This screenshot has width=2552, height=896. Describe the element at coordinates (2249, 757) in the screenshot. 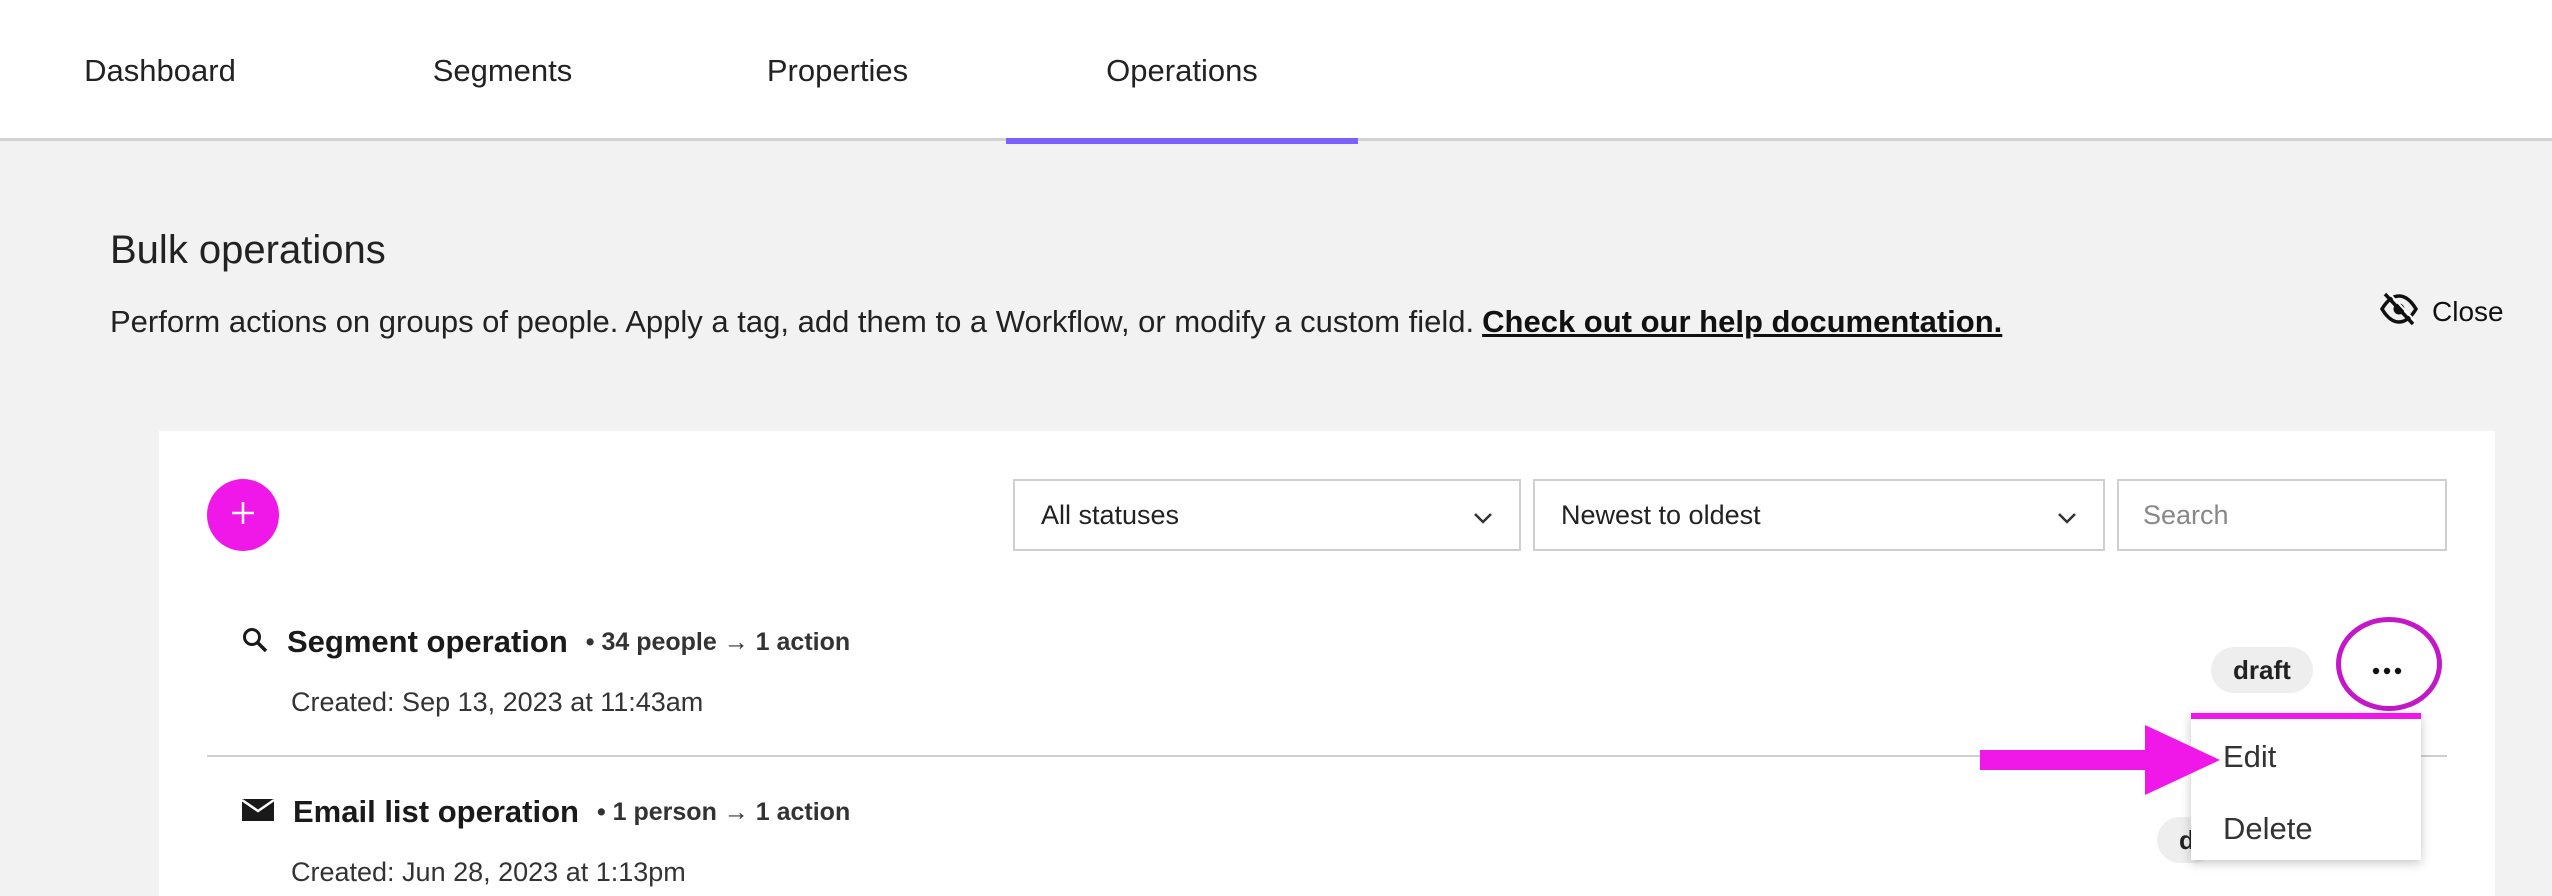

I see `menu-item-edit: Edit` at that location.